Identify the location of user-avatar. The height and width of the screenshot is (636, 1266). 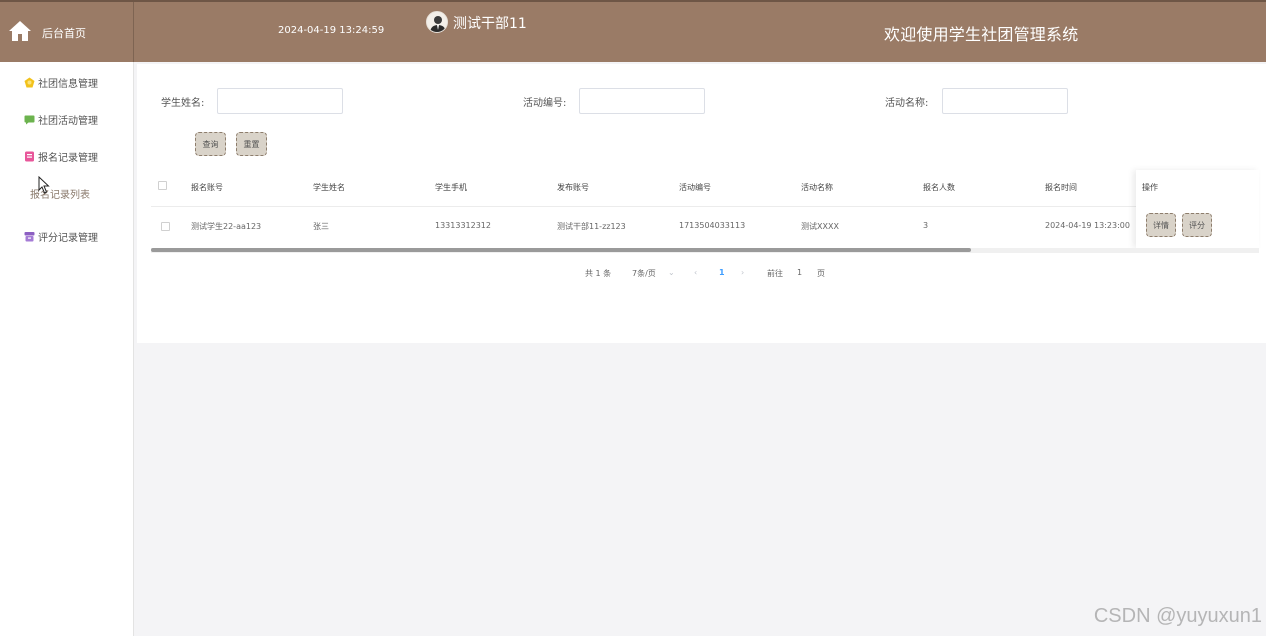
(437, 22).